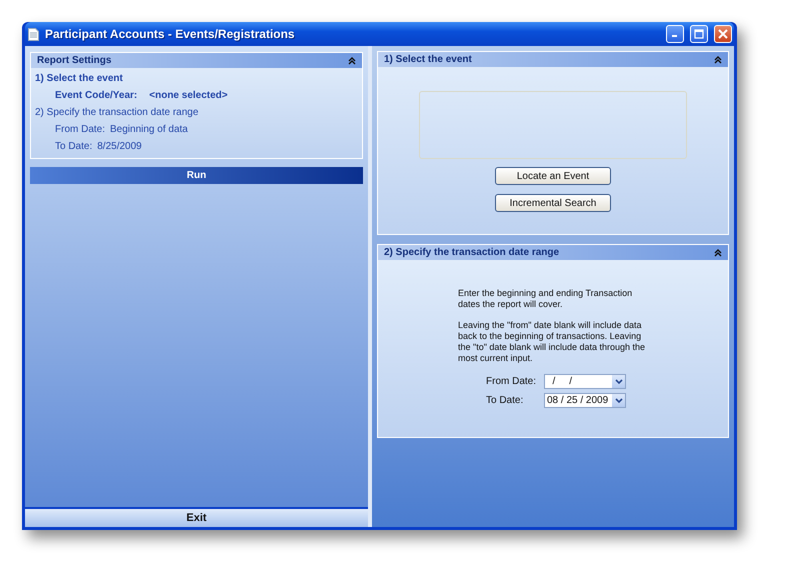  What do you see at coordinates (546, 299) in the screenshot?
I see `instruction-text: Enter the beginning and ending Transaction dates the report will cover.` at bounding box center [546, 299].